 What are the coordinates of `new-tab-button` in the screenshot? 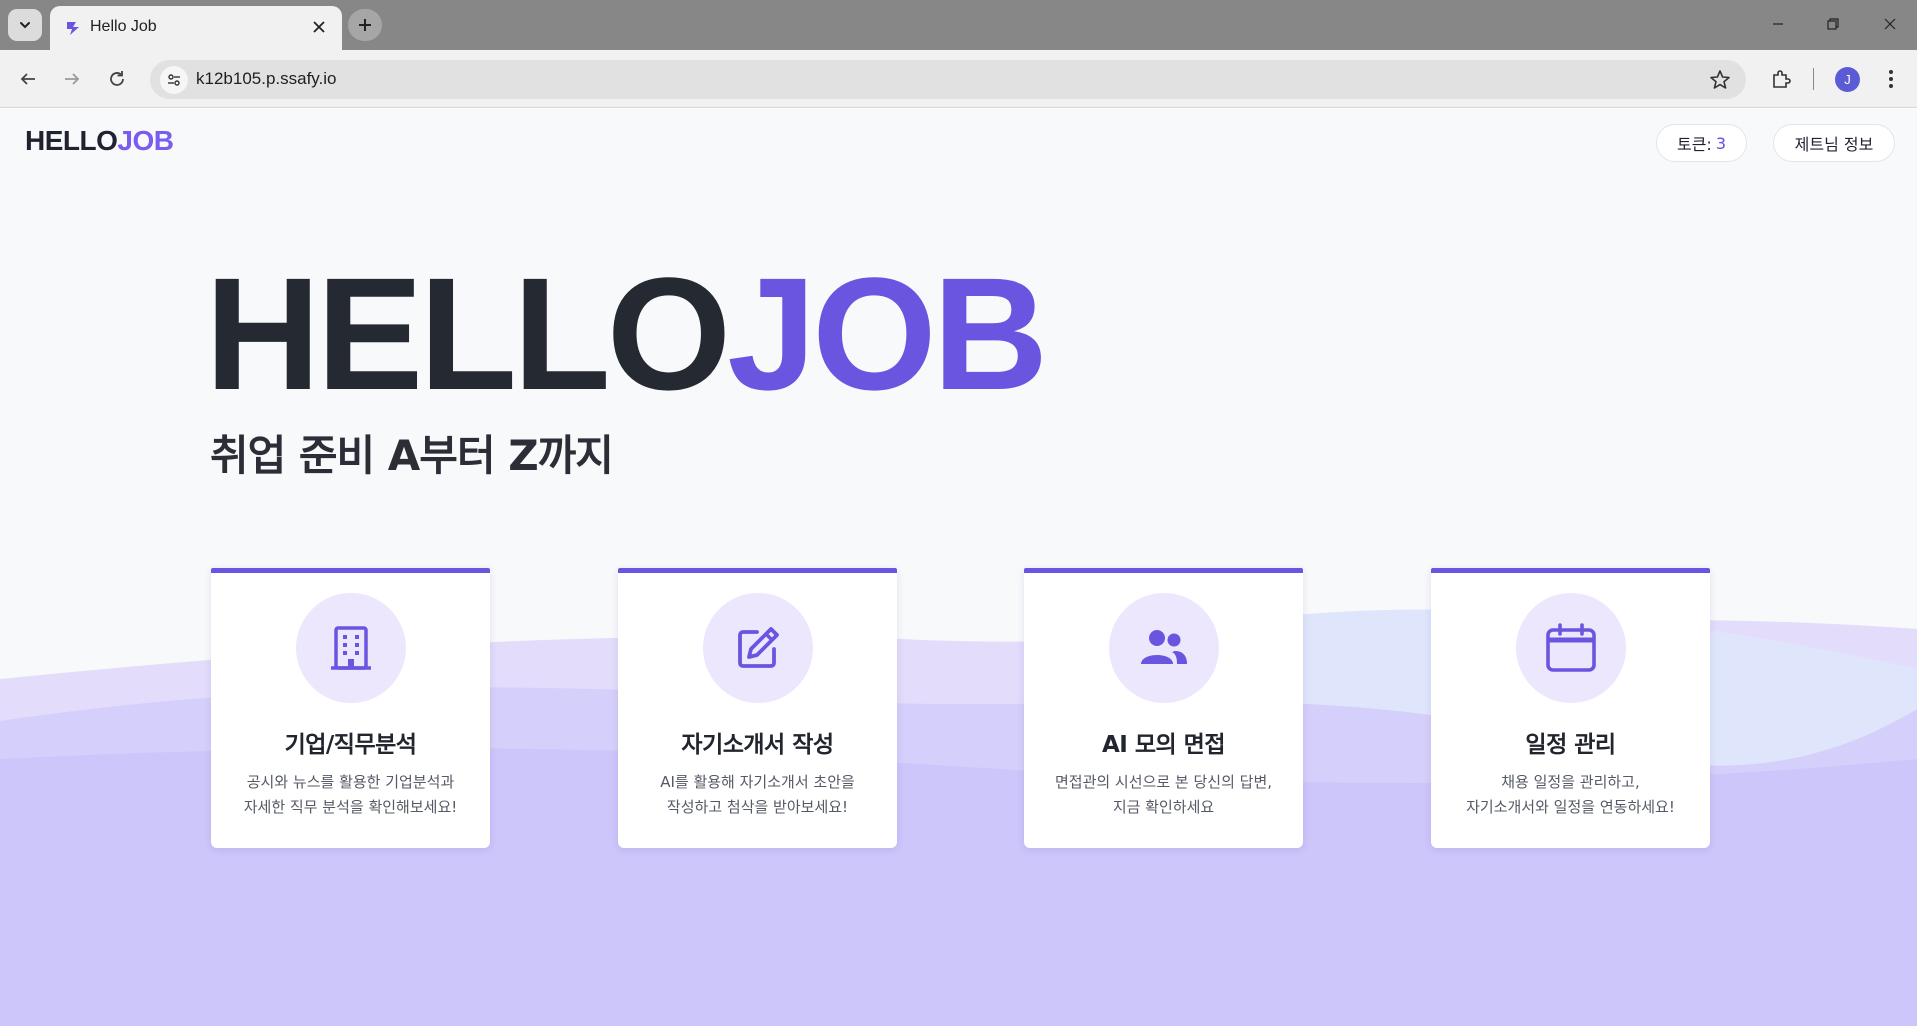 It's located at (365, 25).